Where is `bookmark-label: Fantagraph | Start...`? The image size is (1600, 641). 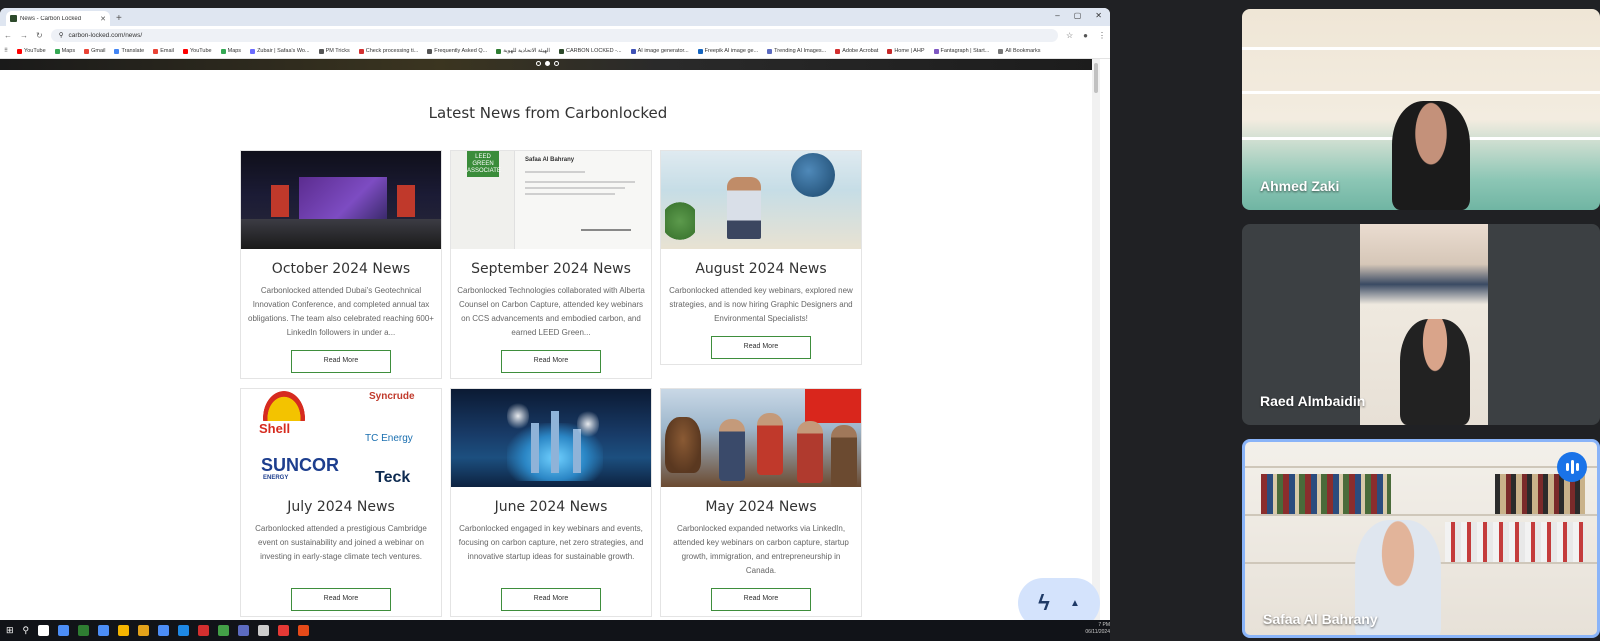
bookmark-label: Fantagraph | Start... is located at coordinates (965, 51).